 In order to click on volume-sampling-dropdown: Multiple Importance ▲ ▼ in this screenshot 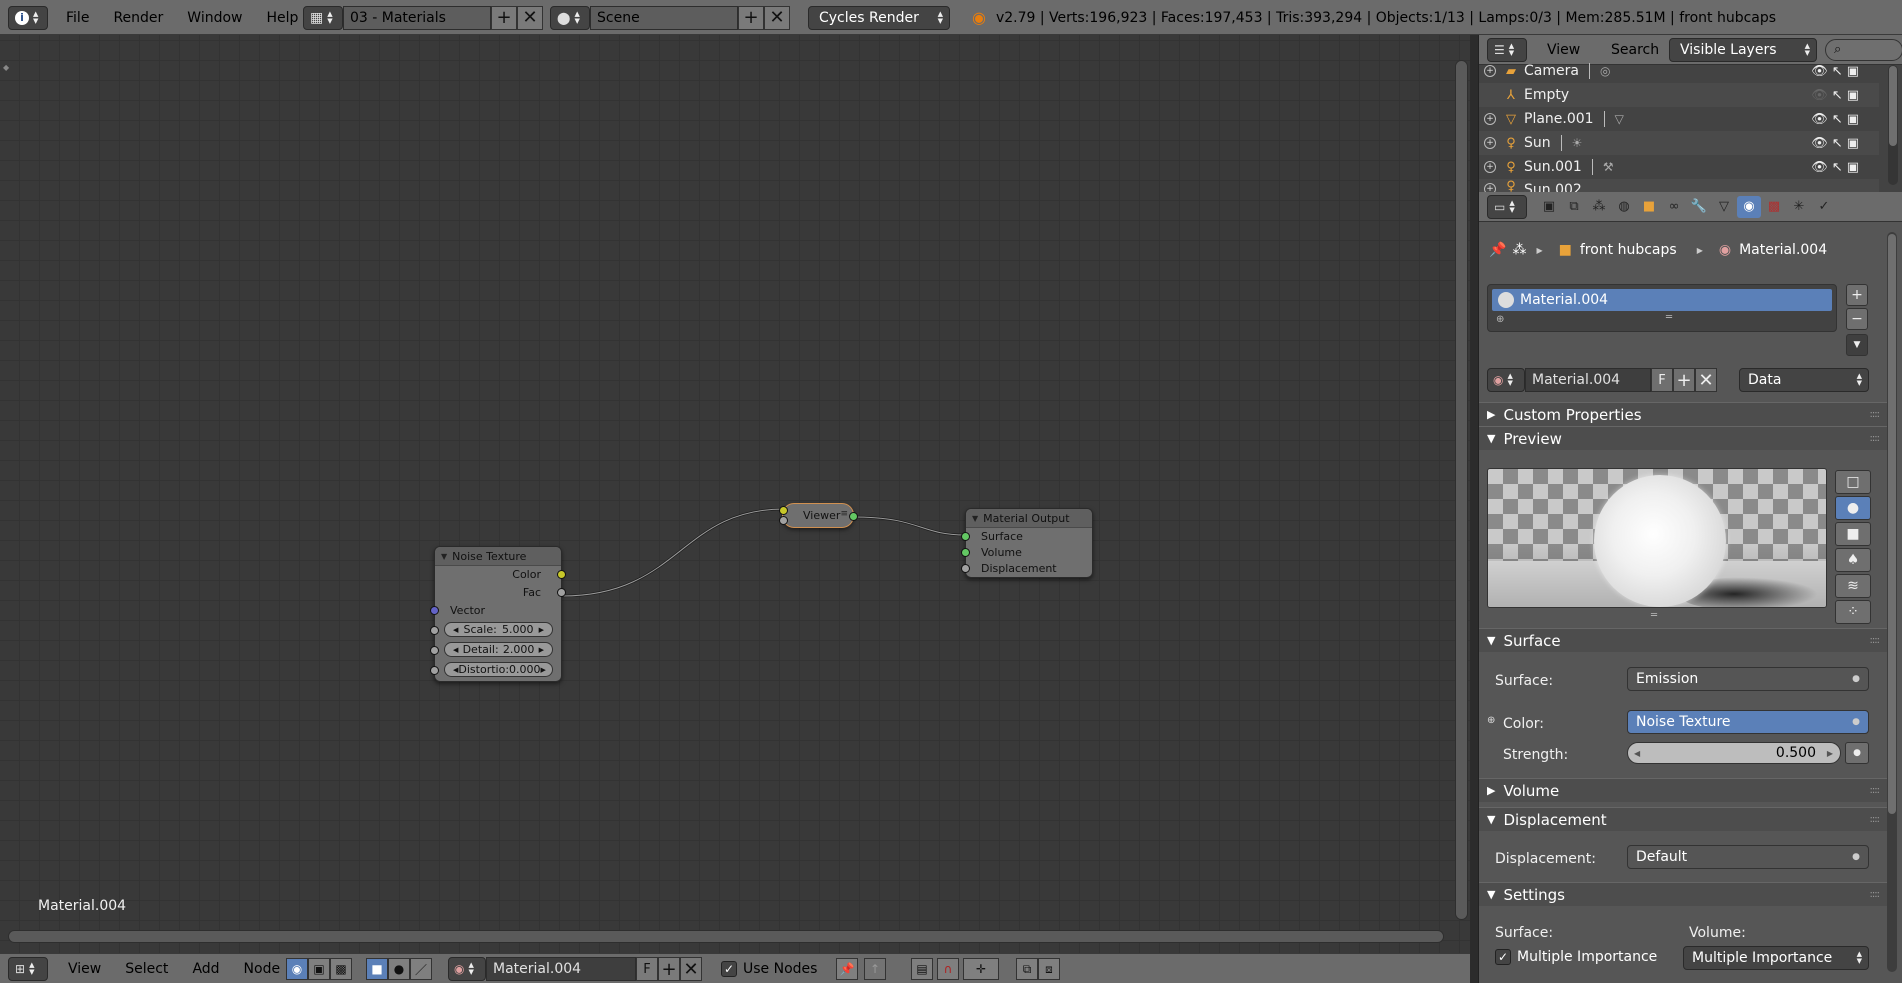, I will do `click(1776, 958)`.